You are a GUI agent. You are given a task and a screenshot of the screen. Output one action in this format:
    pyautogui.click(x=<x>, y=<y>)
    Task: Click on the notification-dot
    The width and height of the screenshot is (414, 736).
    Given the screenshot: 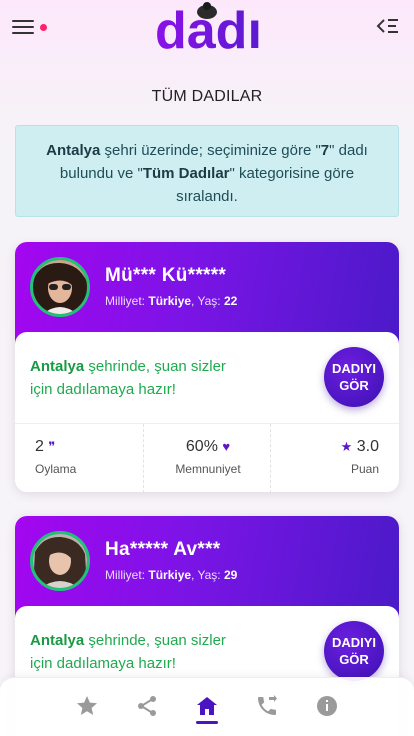 What is the action you would take?
    pyautogui.click(x=43, y=27)
    